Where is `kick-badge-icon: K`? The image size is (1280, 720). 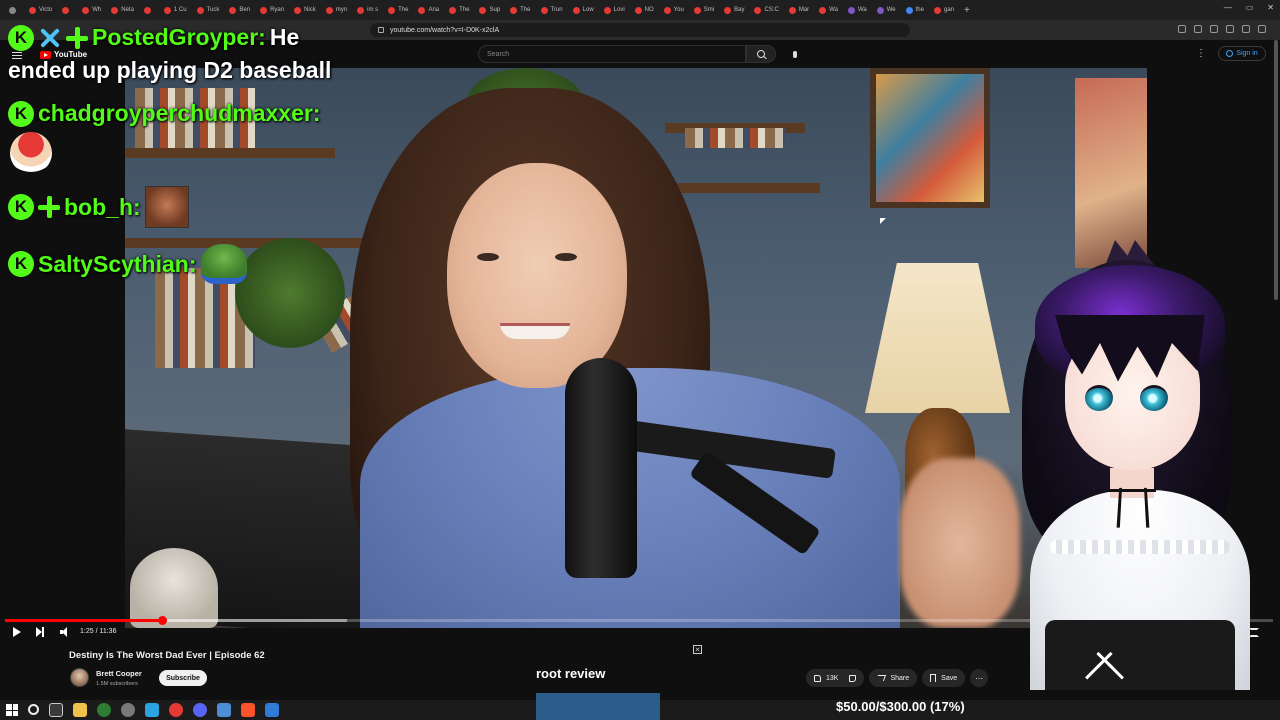 kick-badge-icon: K is located at coordinates (21, 37).